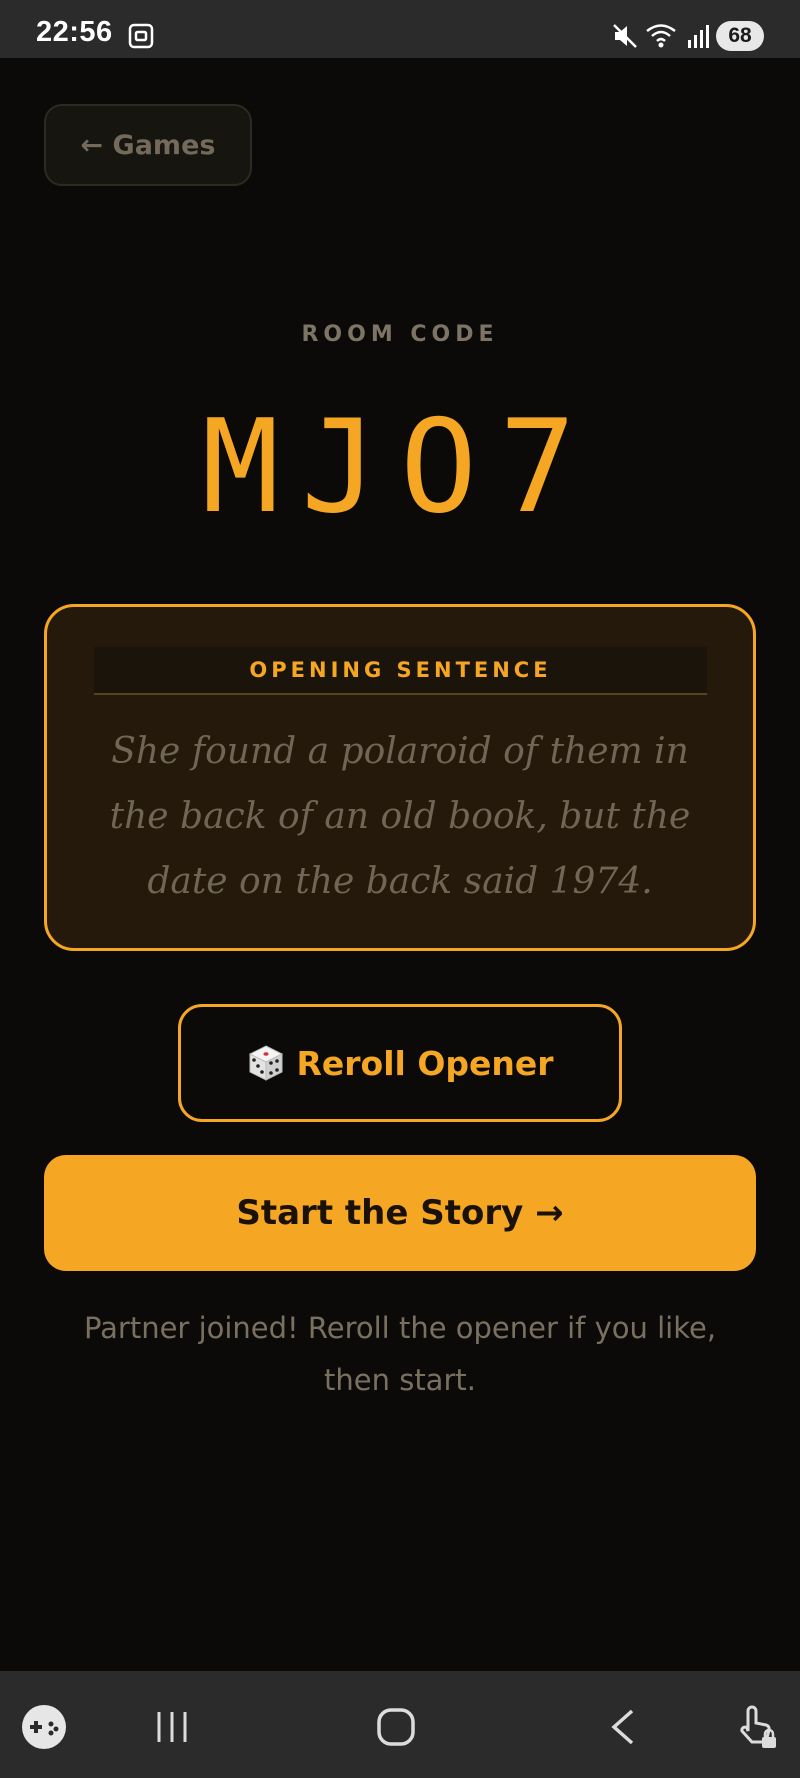 The width and height of the screenshot is (800, 1778). What do you see at coordinates (74, 32) in the screenshot?
I see `status-time: 22:56` at bounding box center [74, 32].